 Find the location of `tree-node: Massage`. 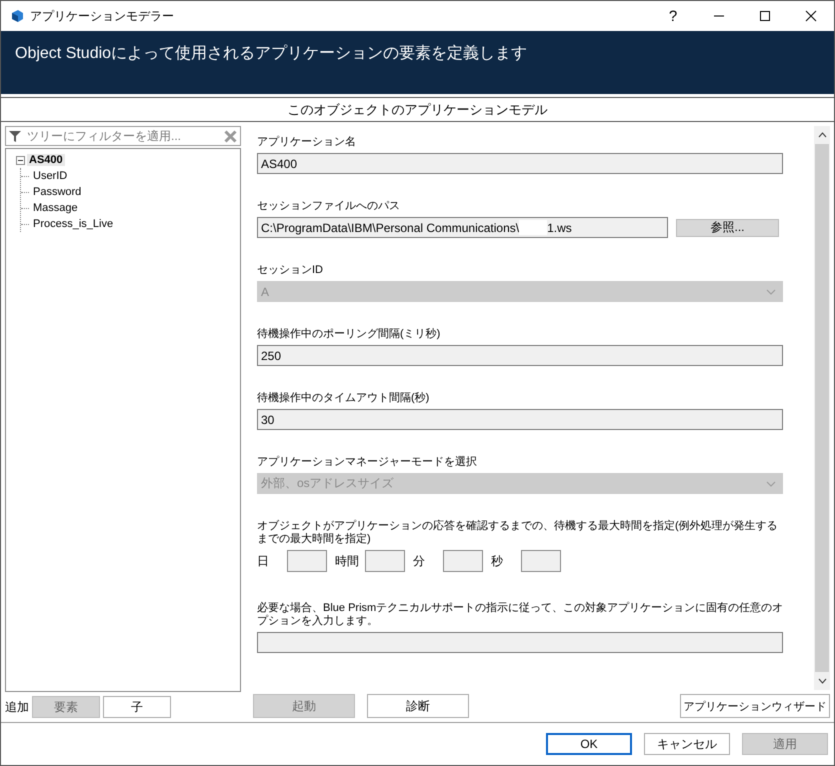

tree-node: Massage is located at coordinates (55, 208).